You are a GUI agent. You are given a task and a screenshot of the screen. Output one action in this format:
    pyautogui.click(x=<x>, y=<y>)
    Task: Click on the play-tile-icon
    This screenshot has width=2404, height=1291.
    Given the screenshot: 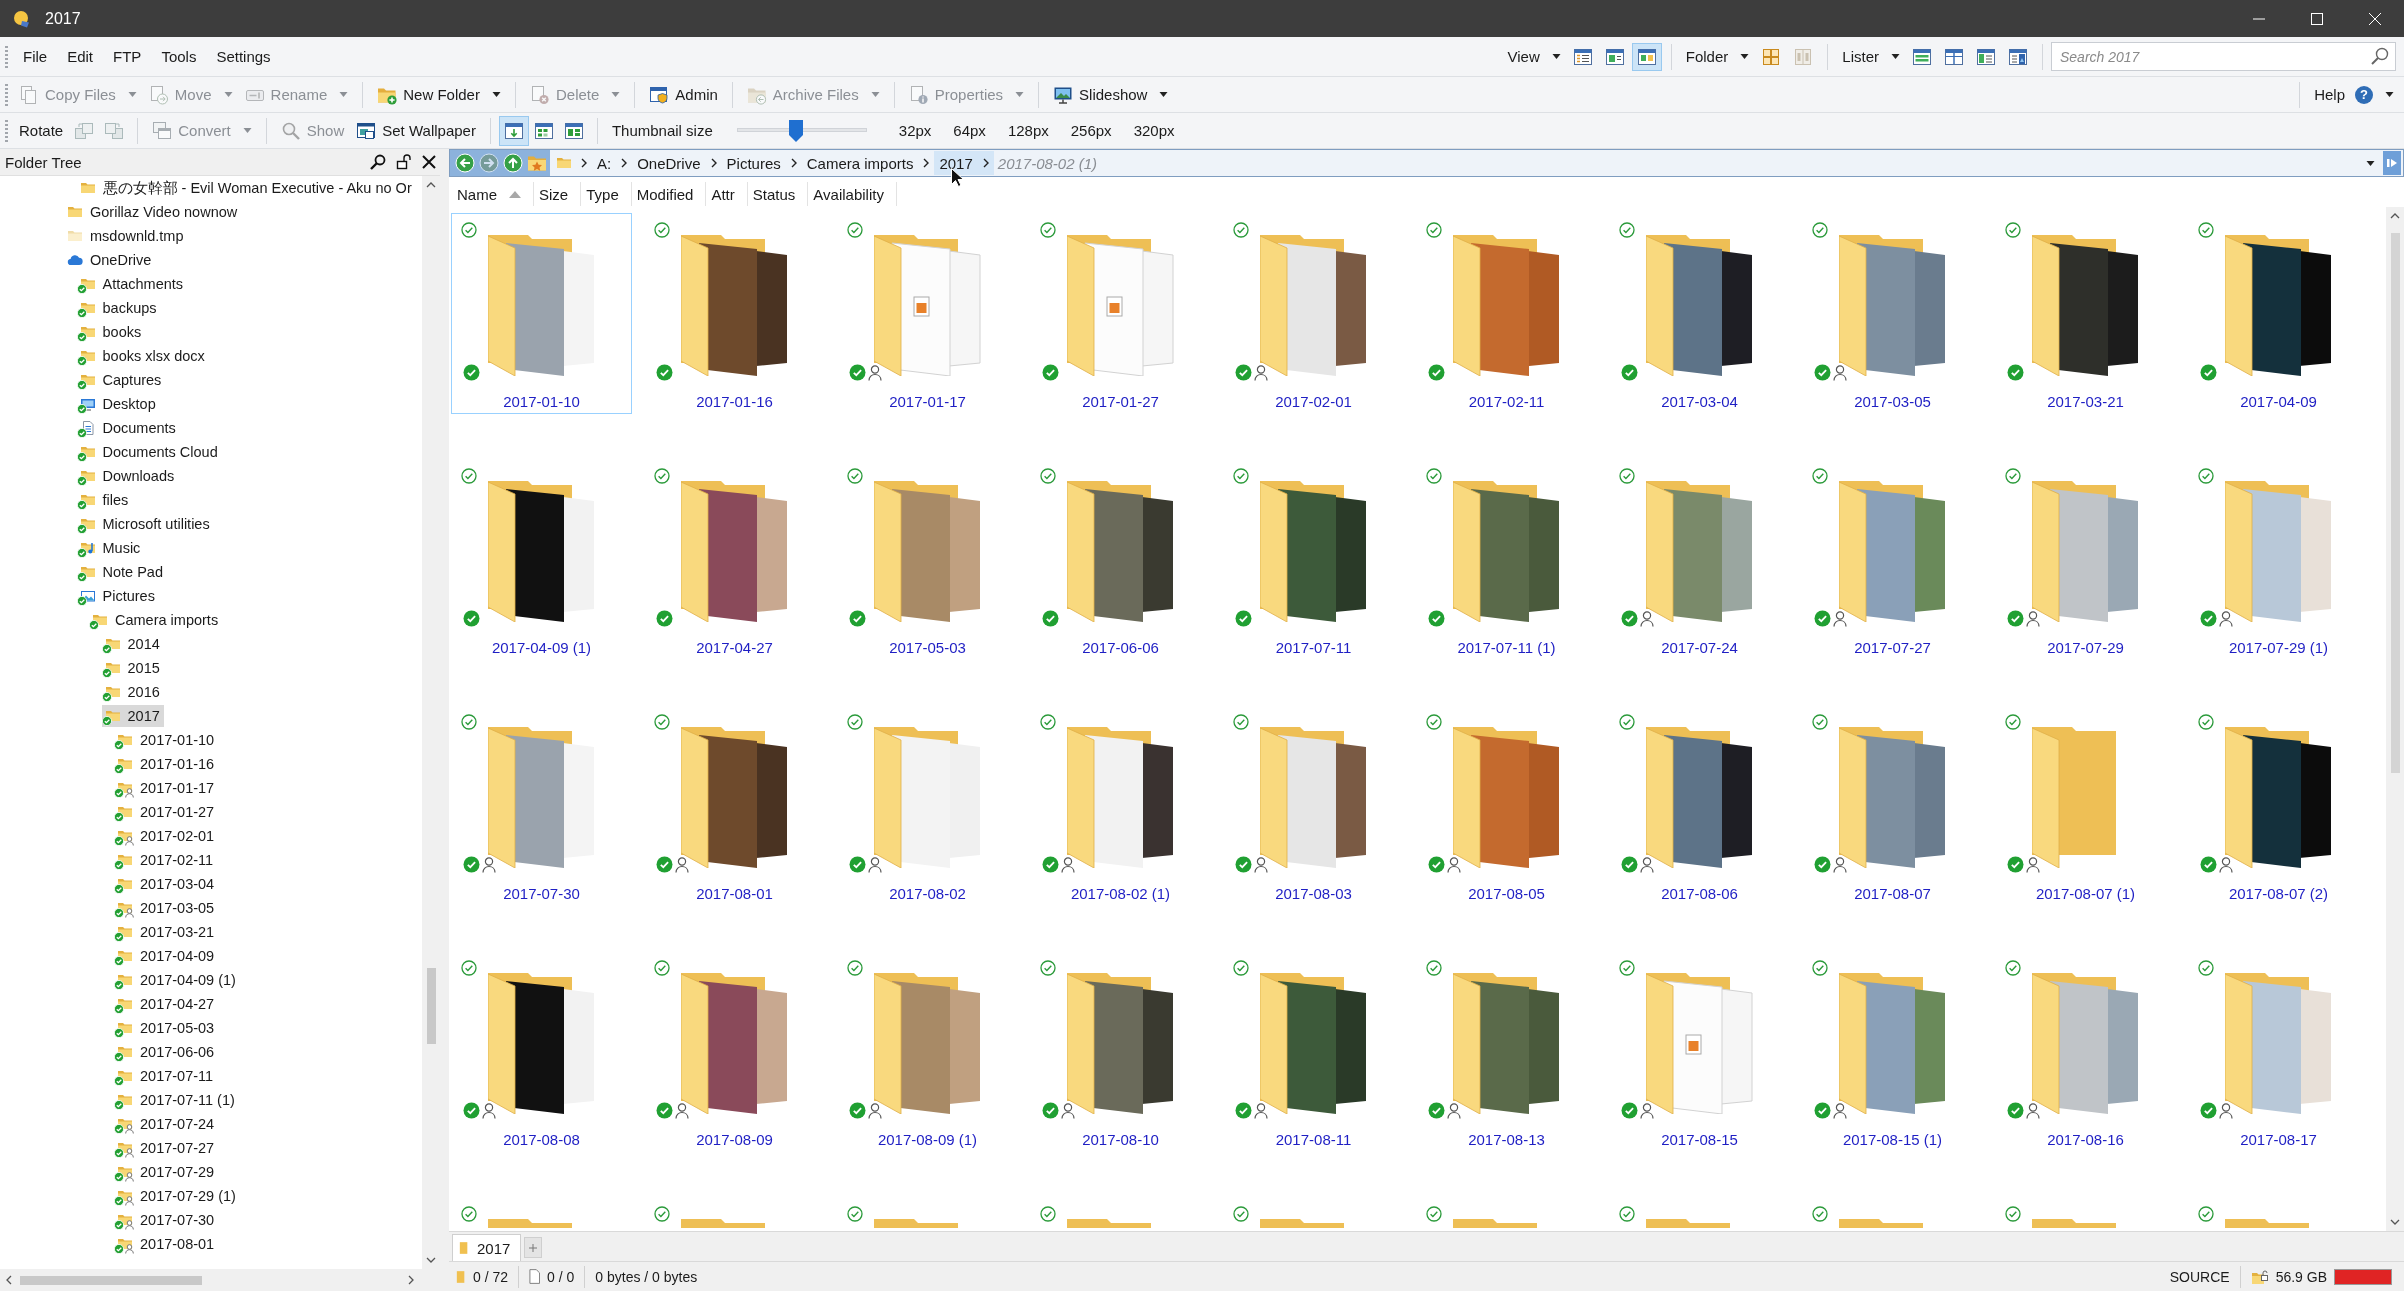 What is the action you would take?
    pyautogui.click(x=2392, y=163)
    